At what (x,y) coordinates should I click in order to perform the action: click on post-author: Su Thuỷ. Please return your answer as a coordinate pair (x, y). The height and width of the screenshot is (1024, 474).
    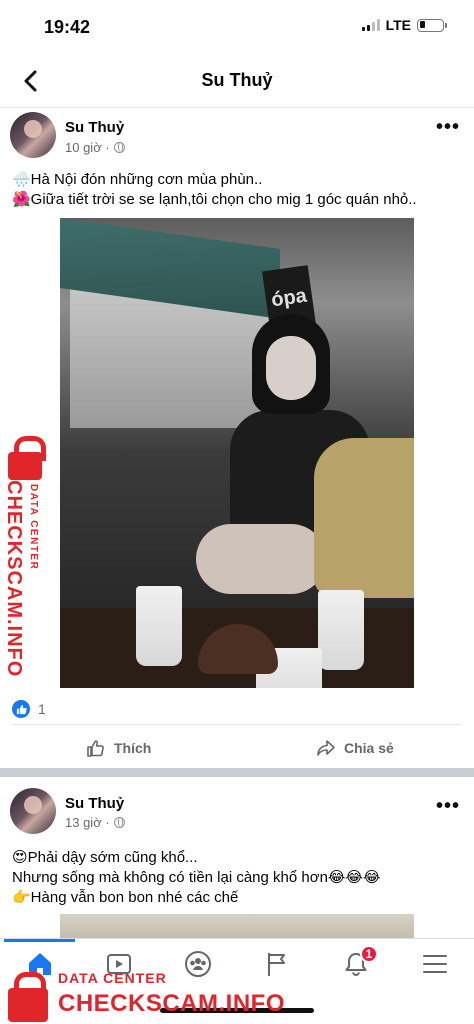
    Looking at the image, I should click on (94, 803).